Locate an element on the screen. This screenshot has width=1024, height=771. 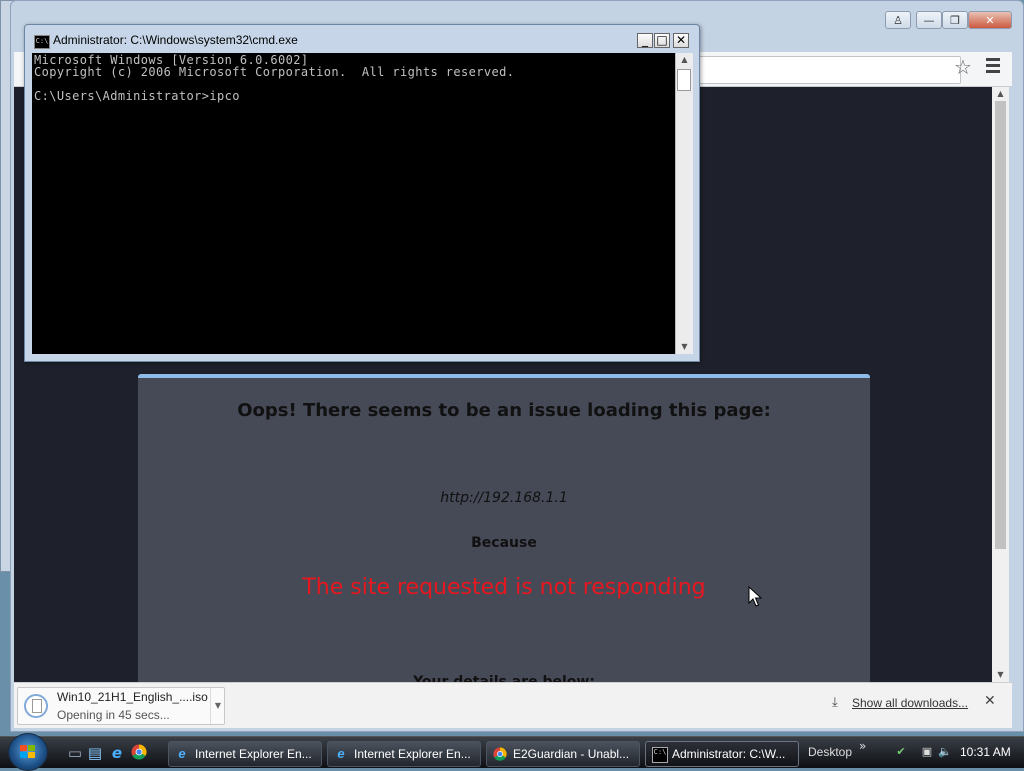
details-label: Your details are below: is located at coordinates (504, 678).